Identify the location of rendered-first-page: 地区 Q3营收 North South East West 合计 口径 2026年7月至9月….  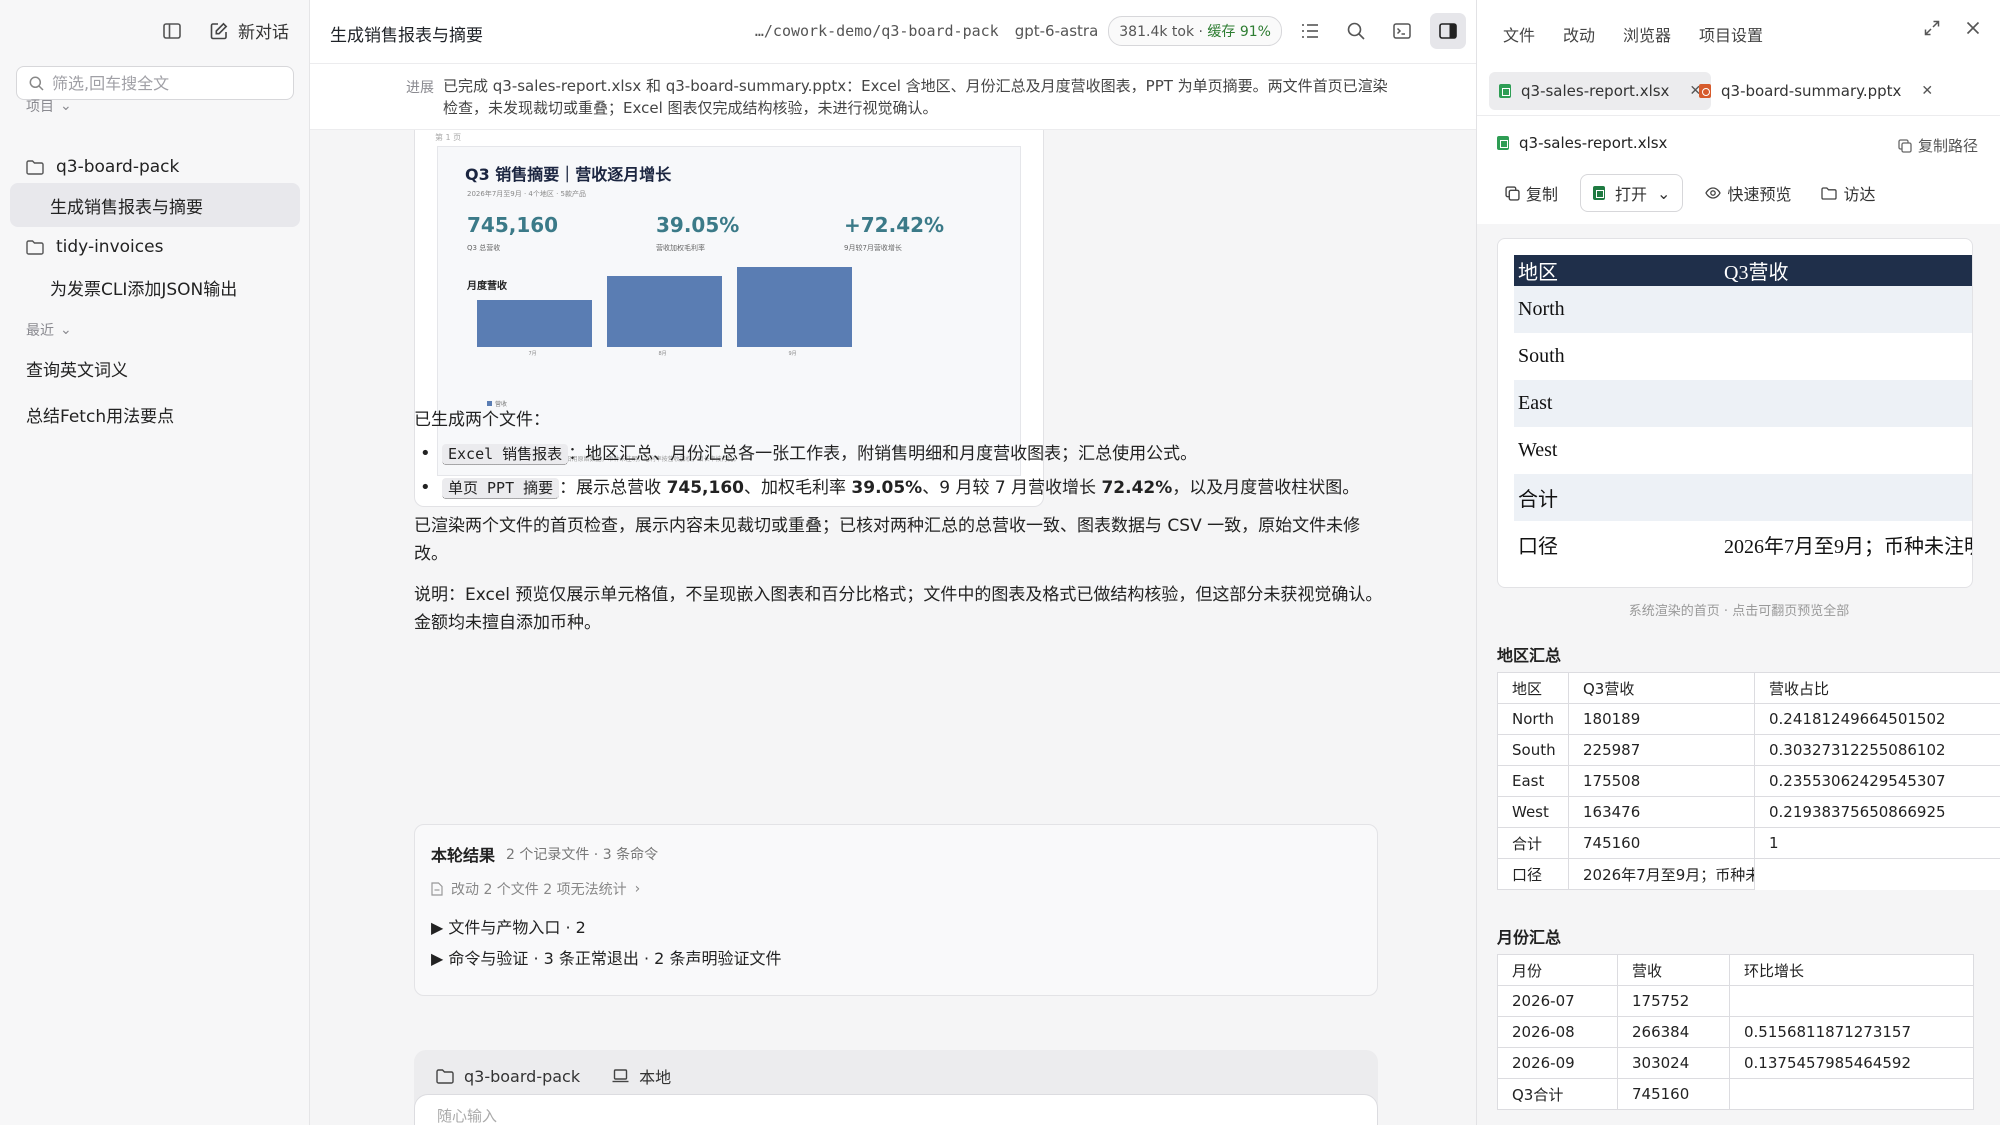
(1735, 413).